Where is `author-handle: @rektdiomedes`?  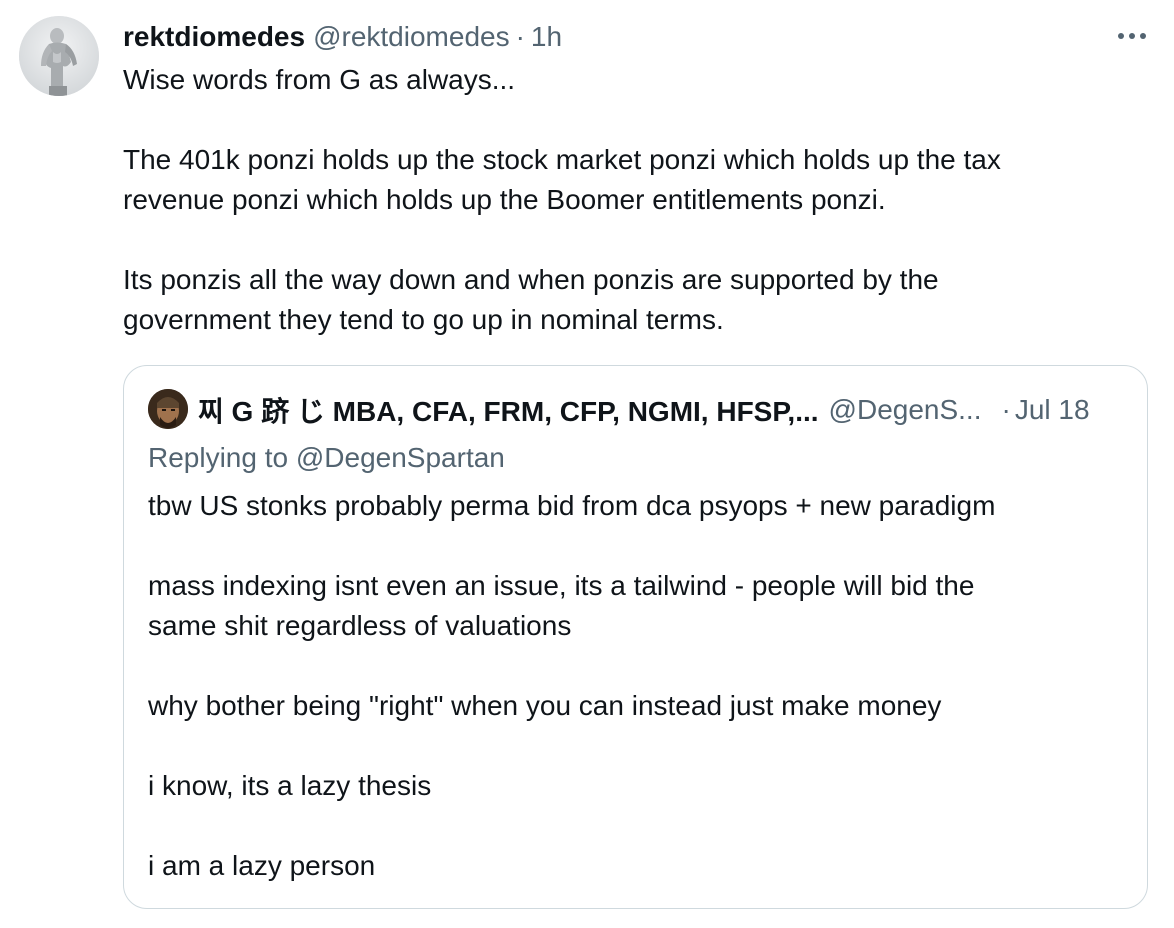 author-handle: @rektdiomedes is located at coordinates (411, 37).